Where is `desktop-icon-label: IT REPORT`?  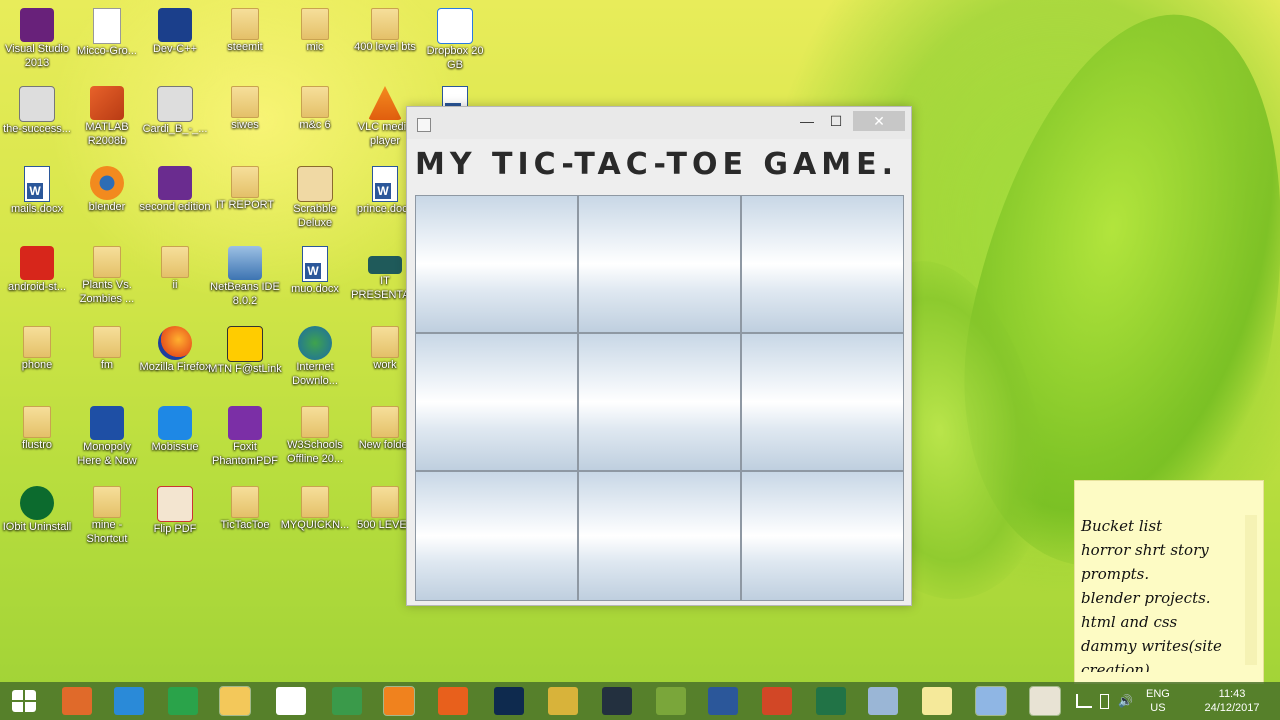 desktop-icon-label: IT REPORT is located at coordinates (245, 205).